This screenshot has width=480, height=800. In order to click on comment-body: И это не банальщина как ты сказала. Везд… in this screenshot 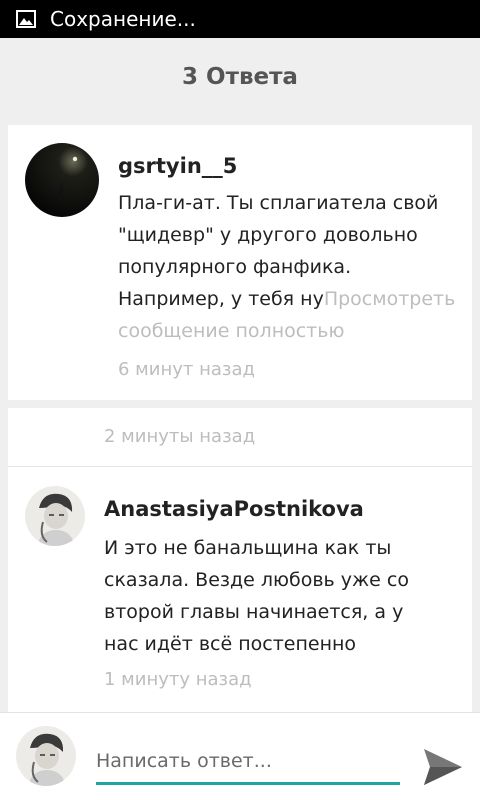, I will do `click(256, 596)`.